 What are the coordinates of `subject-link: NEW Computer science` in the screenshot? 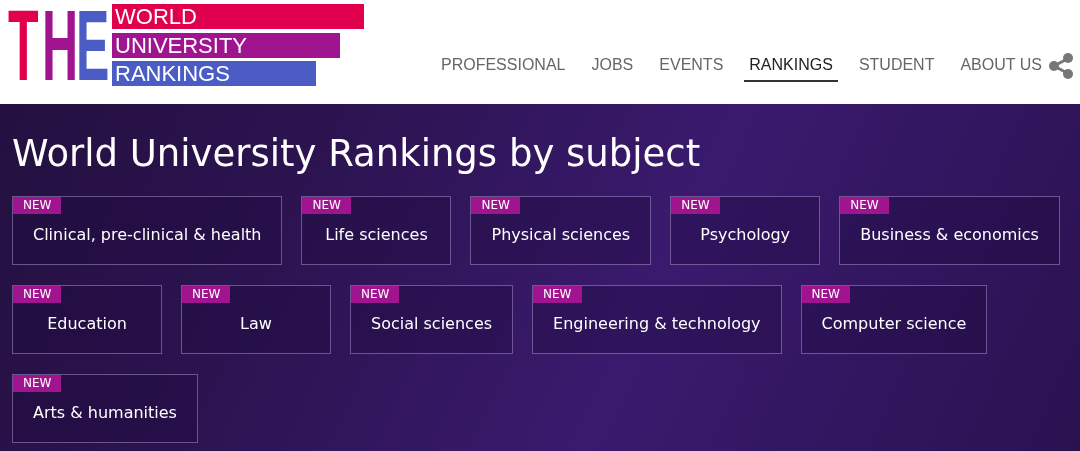 It's located at (894, 319).